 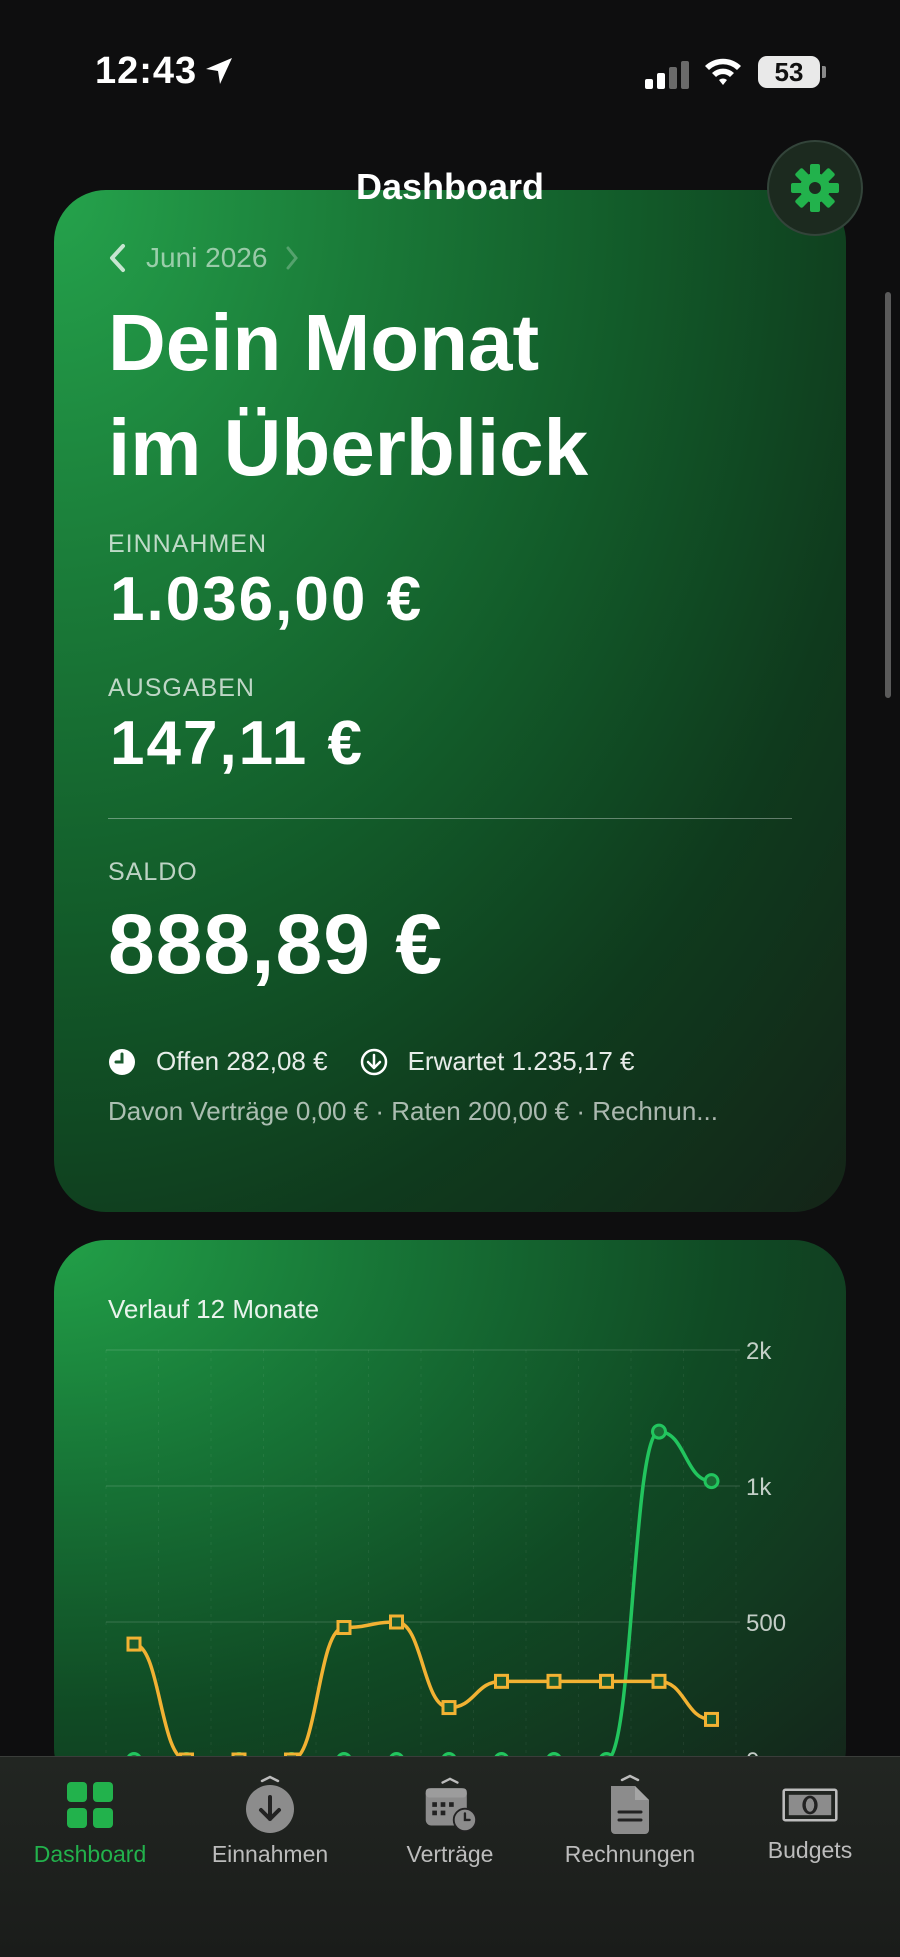 What do you see at coordinates (90, 1854) in the screenshot?
I see `tab-label: Dashboard` at bounding box center [90, 1854].